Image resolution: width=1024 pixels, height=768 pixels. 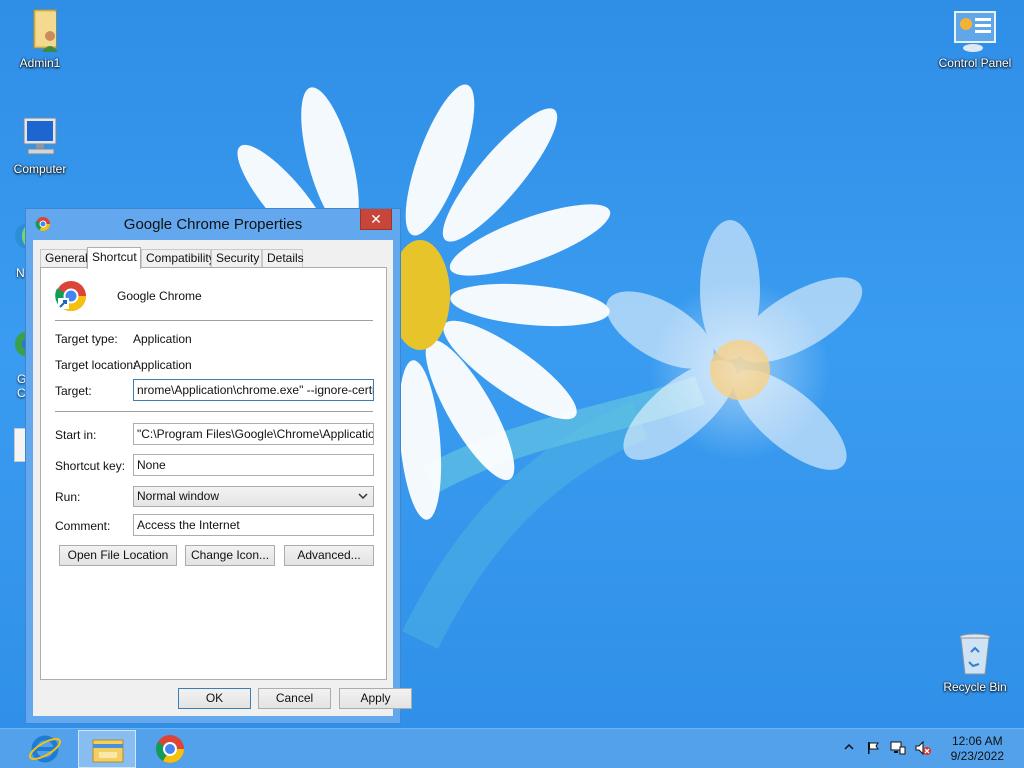 I want to click on partial-icon-label: N, so click(x=20, y=273).